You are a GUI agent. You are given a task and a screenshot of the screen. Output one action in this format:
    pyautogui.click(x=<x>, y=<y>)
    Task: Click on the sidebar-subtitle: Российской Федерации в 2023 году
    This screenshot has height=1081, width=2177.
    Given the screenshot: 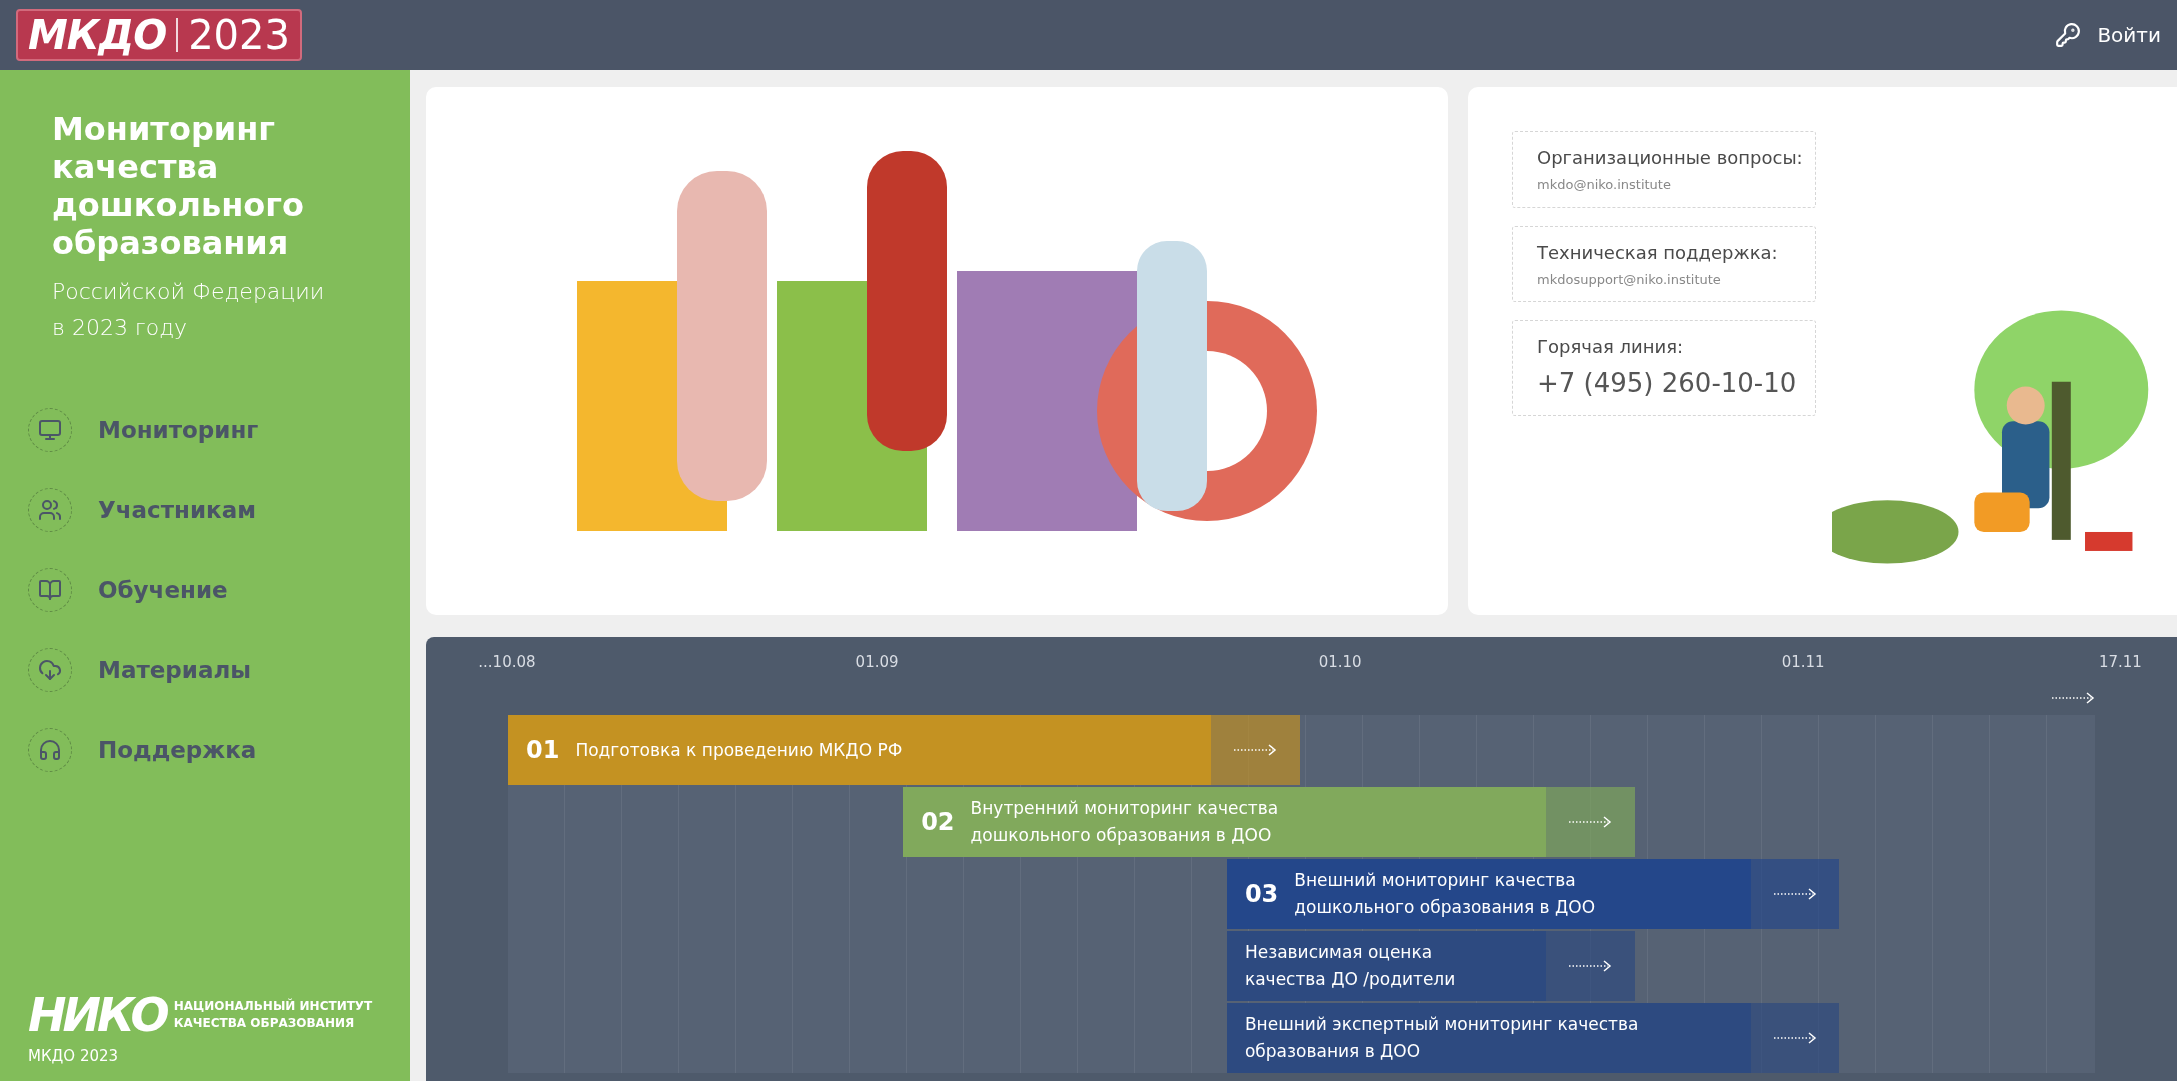 What is the action you would take?
    pyautogui.click(x=189, y=310)
    